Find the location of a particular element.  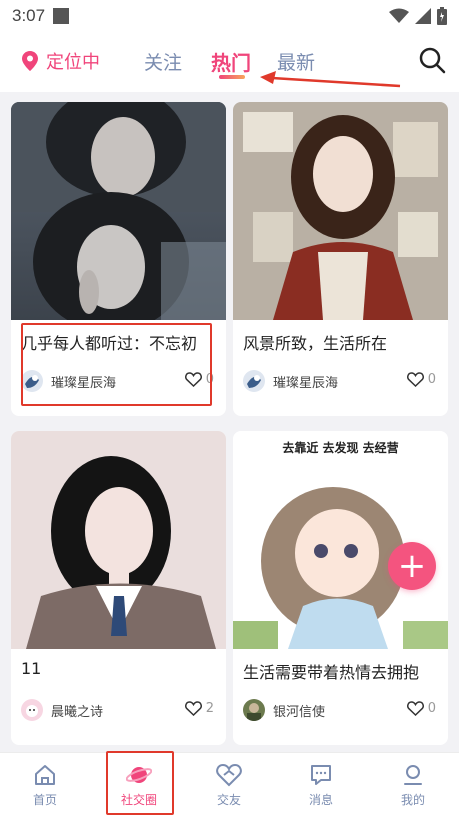

annotation-arrow is located at coordinates (330, 79).